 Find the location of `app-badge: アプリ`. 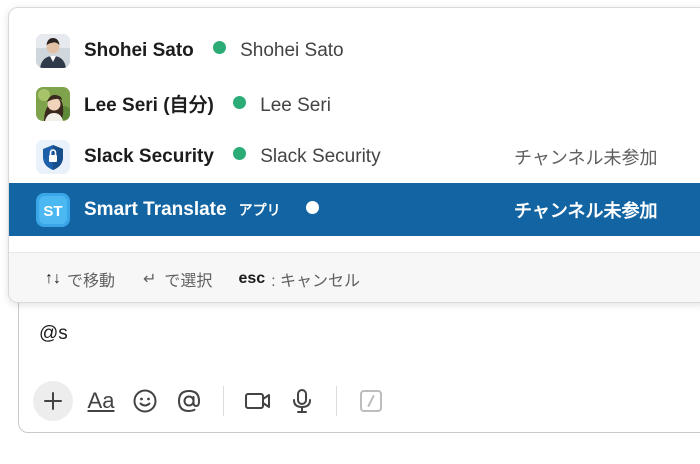

app-badge: アプリ is located at coordinates (259, 209).